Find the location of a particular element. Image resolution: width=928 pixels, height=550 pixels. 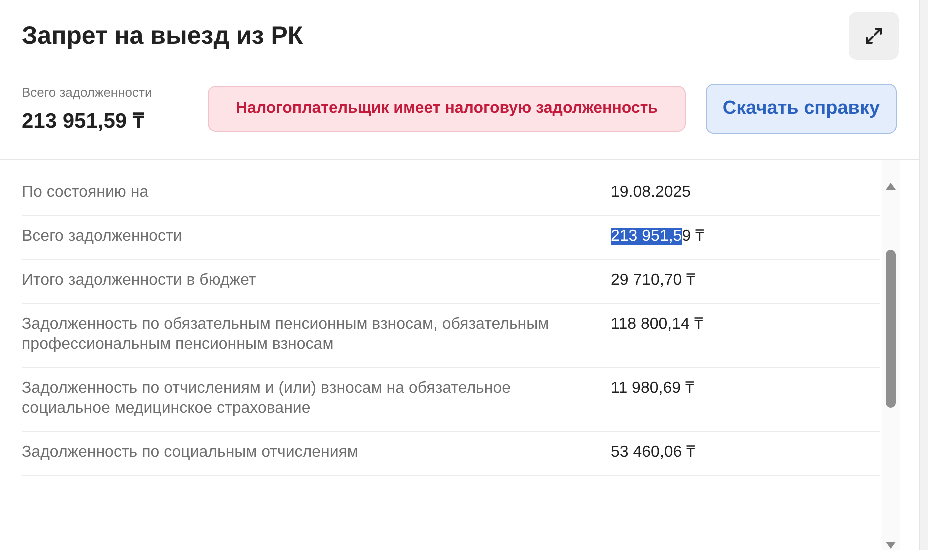

row-value: 118 800,14 ₸ is located at coordinates (657, 325).